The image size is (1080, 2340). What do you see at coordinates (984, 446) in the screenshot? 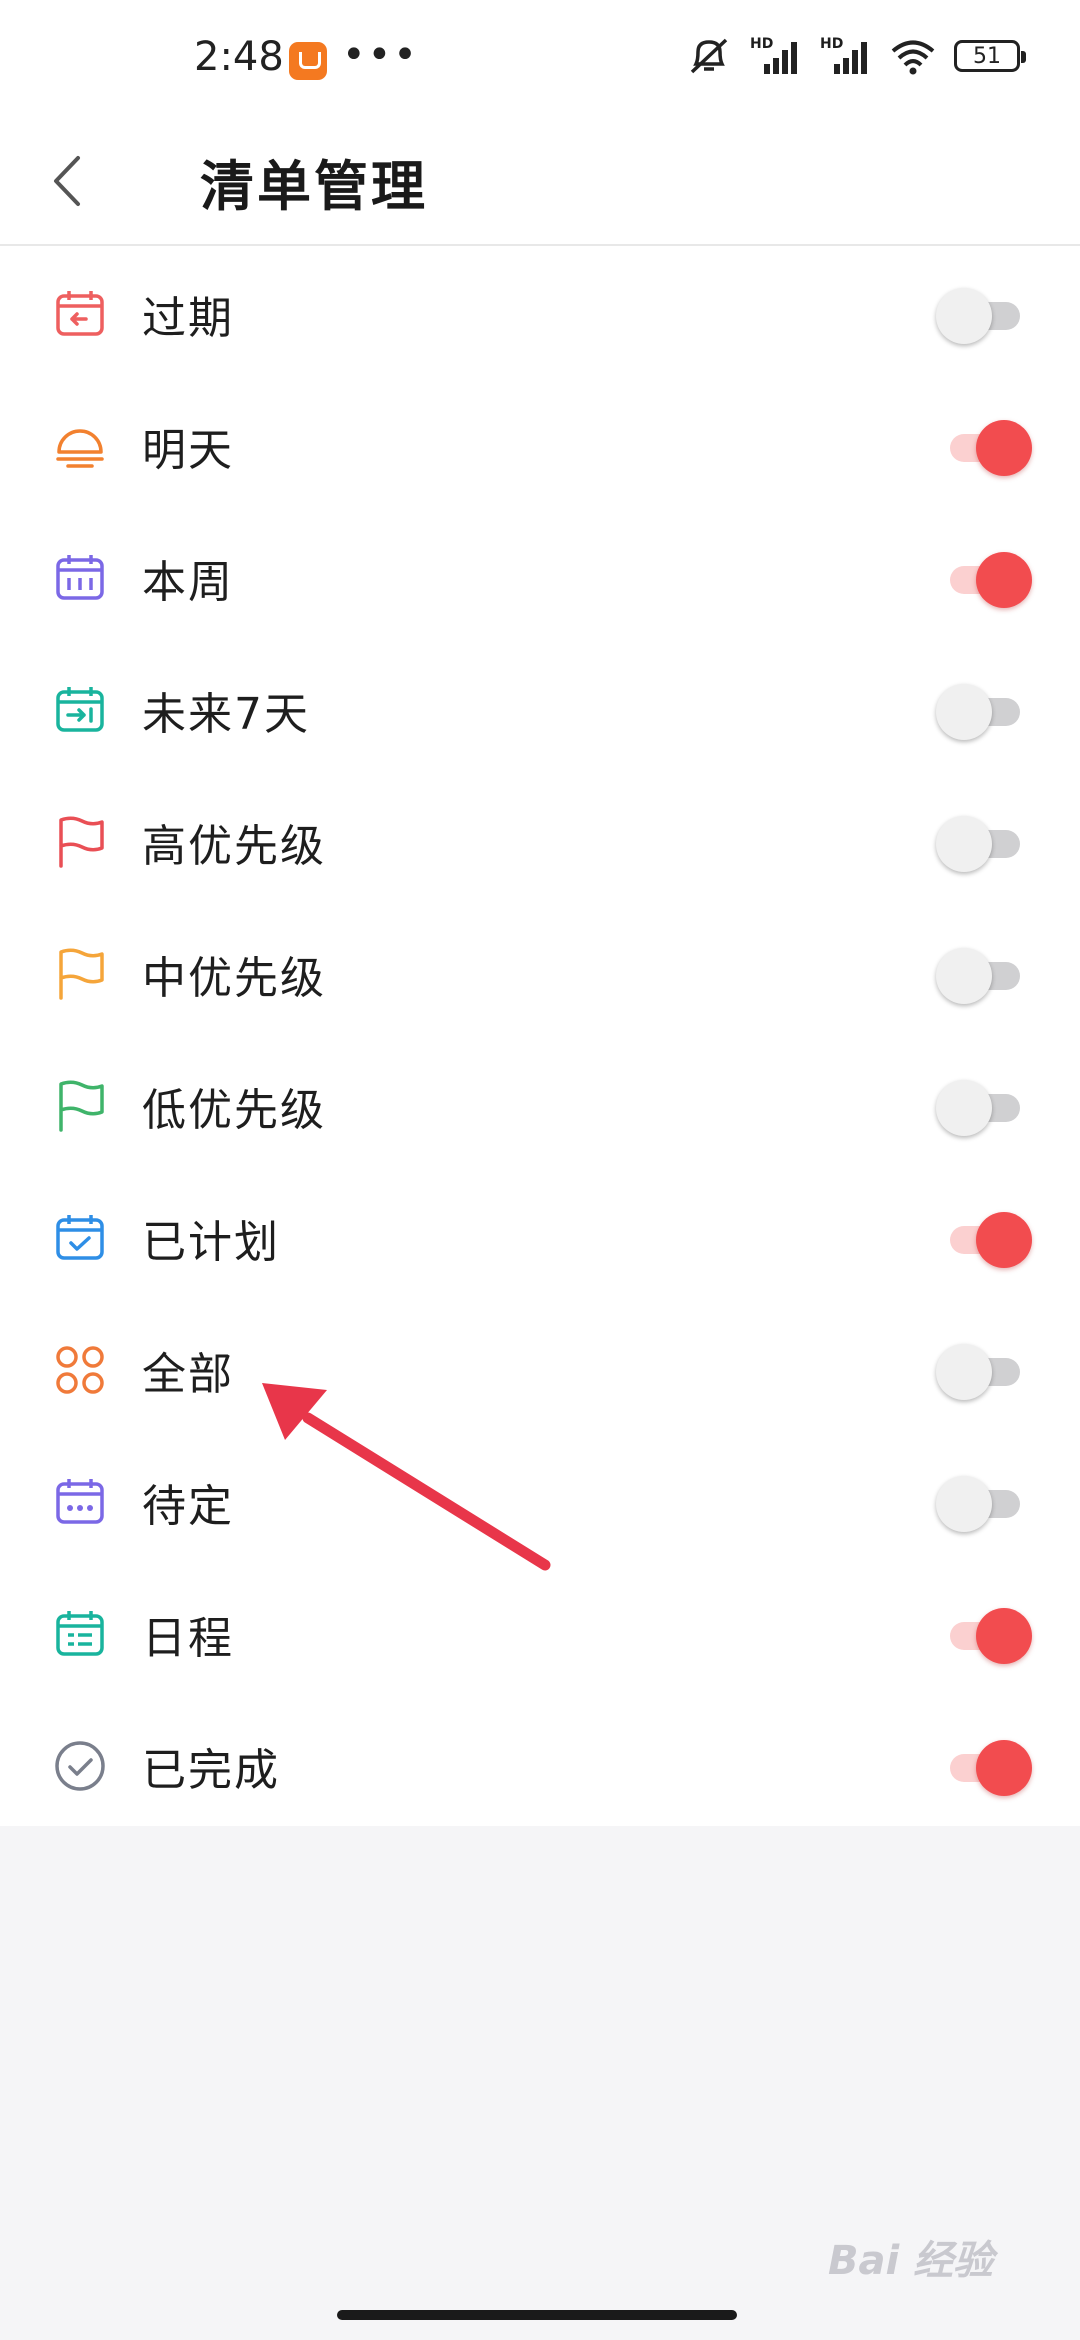
I see `tomorrow-toggle` at bounding box center [984, 446].